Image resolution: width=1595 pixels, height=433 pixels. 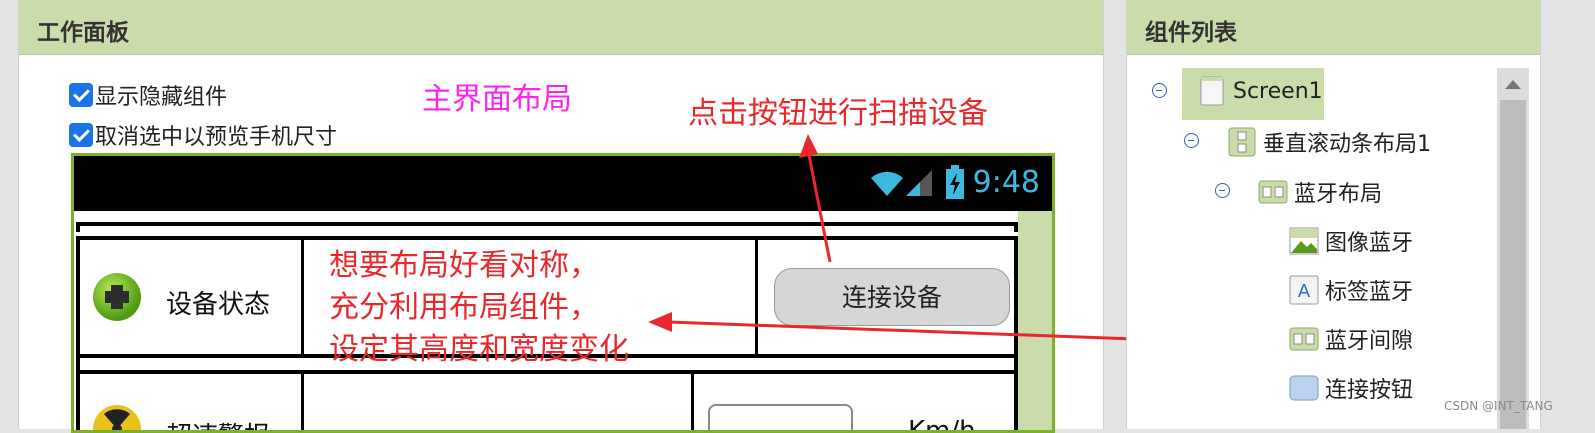 I want to click on tree-item-vertical-scroll-layout: 垂直滚动条布局1, so click(x=1329, y=142).